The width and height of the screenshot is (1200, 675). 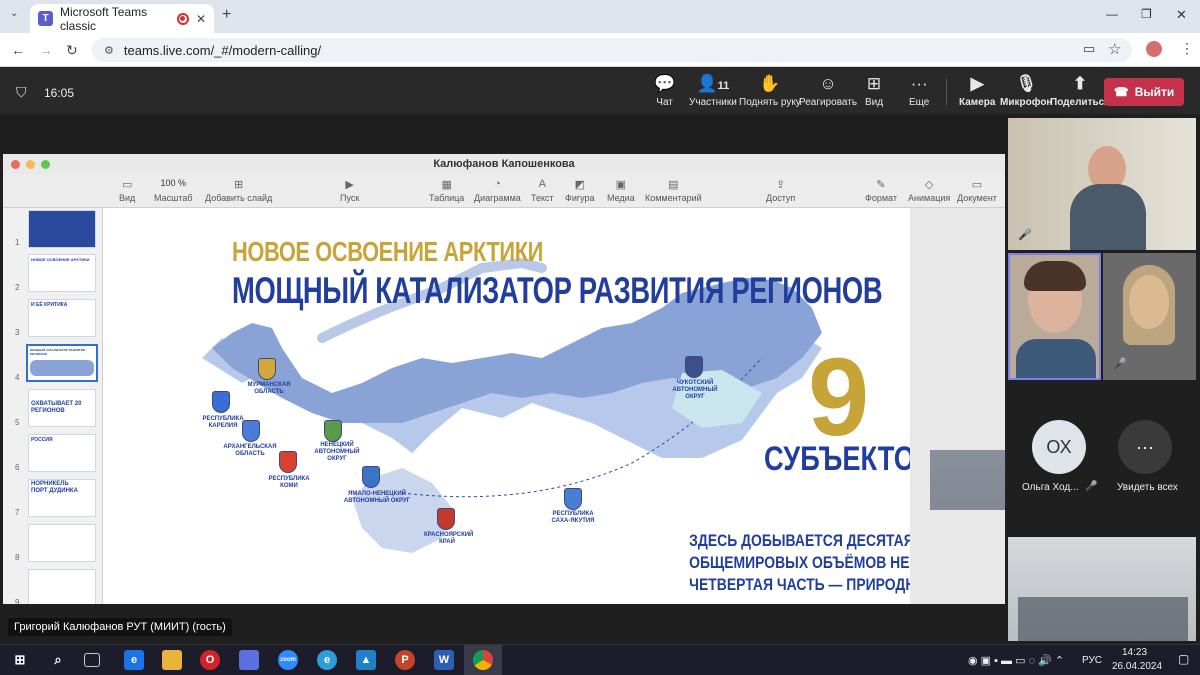 I want to click on play-icon: ▶, so click(x=349, y=185).